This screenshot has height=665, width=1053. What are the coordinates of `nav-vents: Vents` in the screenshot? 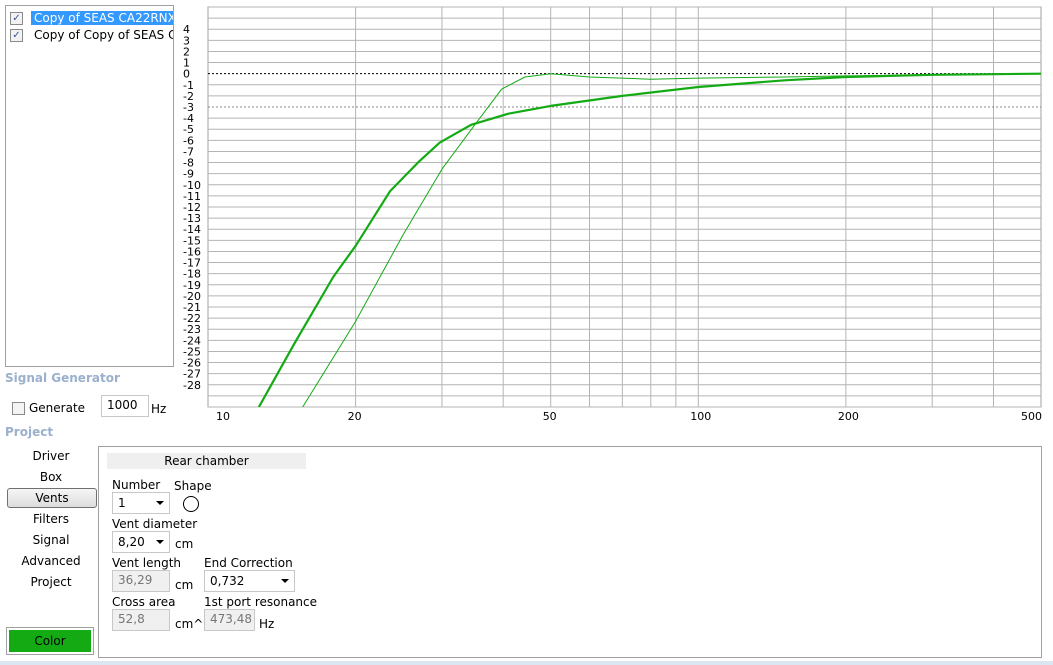 It's located at (52, 498).